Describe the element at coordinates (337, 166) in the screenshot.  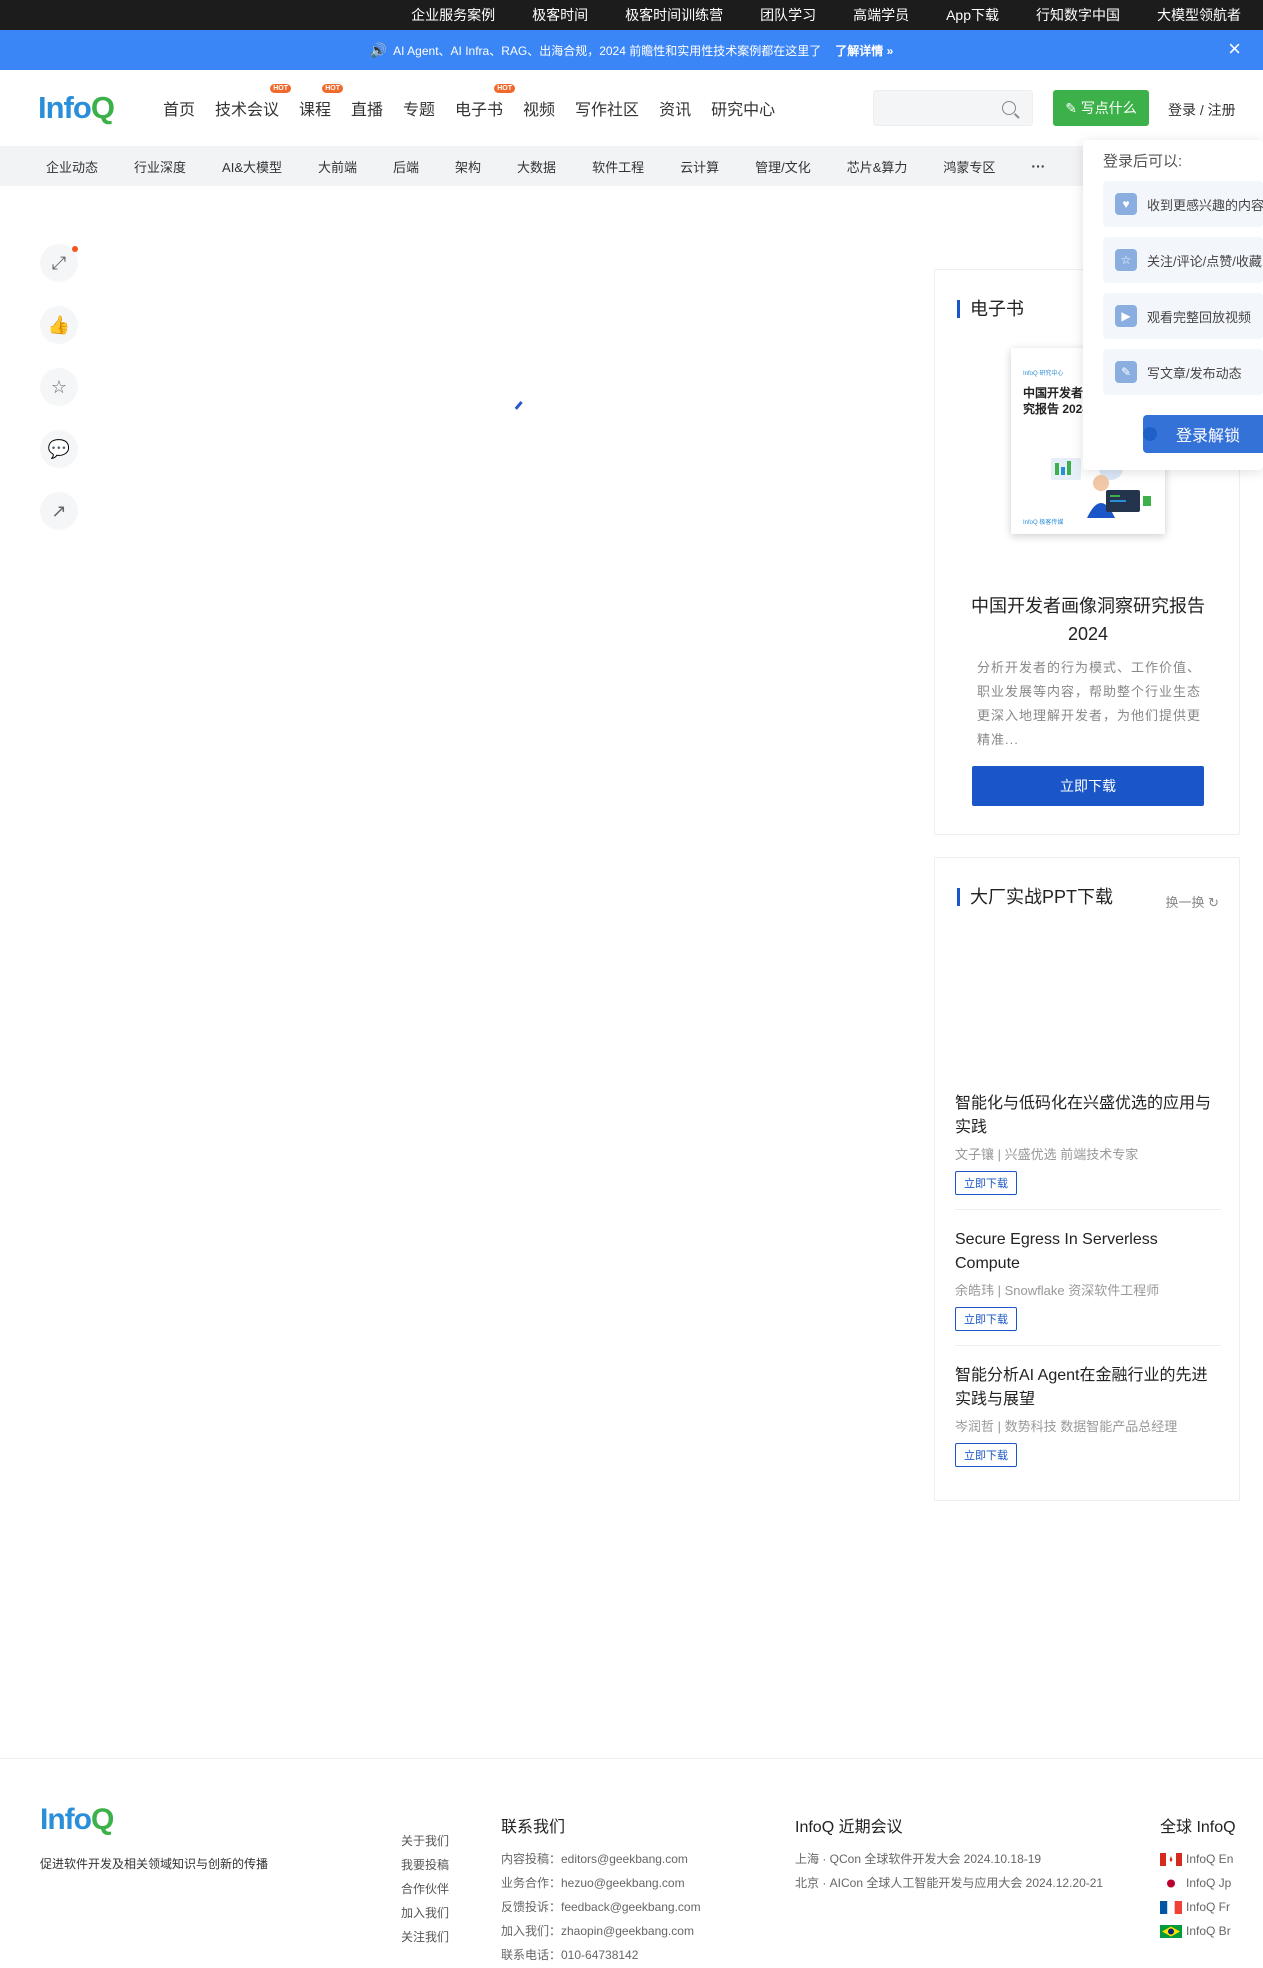
I see `category-frontend: 大前端` at that location.